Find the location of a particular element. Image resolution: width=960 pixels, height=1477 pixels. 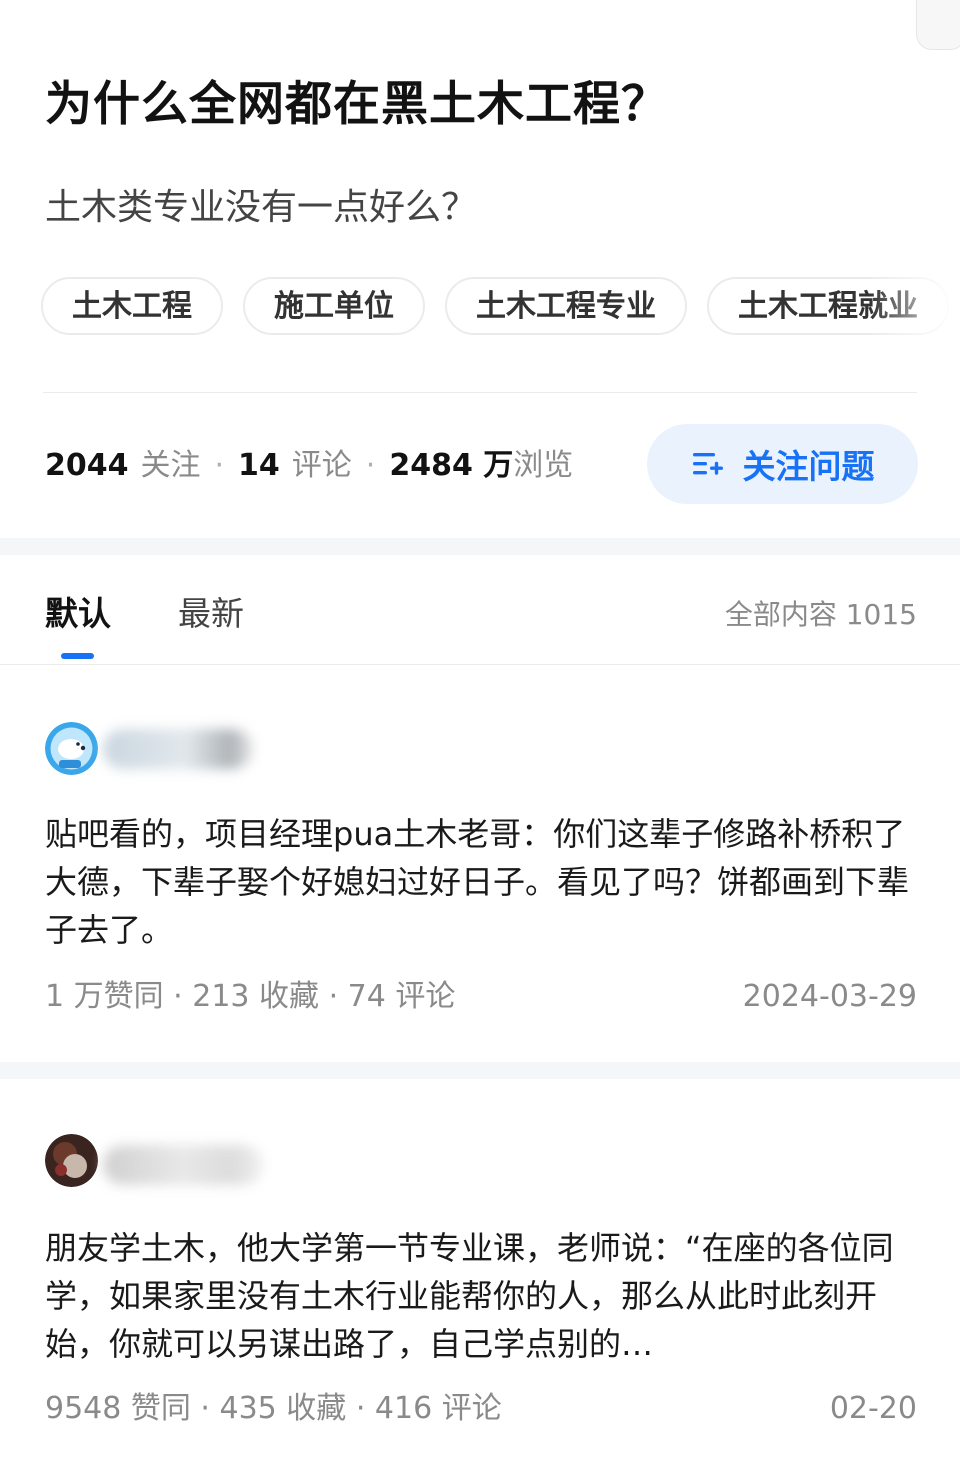

total-content-count: 全部内容 1015 is located at coordinates (820, 614).